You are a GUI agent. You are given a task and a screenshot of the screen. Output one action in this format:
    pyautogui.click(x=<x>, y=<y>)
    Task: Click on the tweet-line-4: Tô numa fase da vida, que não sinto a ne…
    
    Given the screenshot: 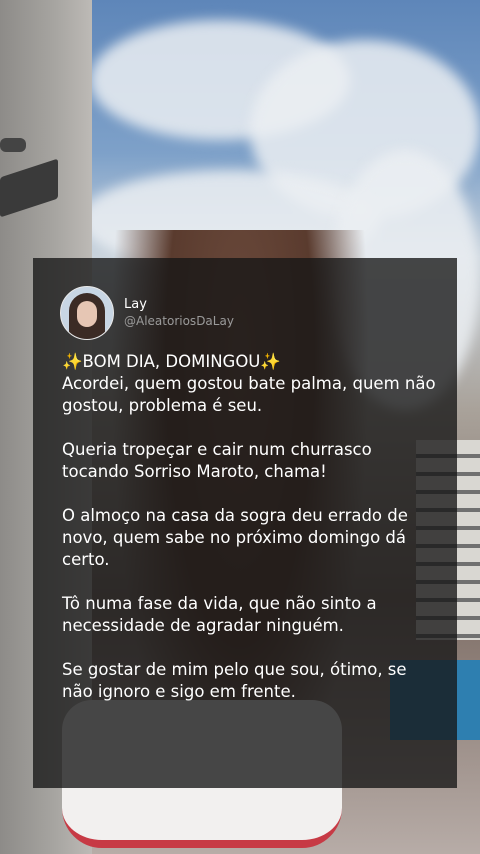 What is the action you would take?
    pyautogui.click(x=219, y=614)
    